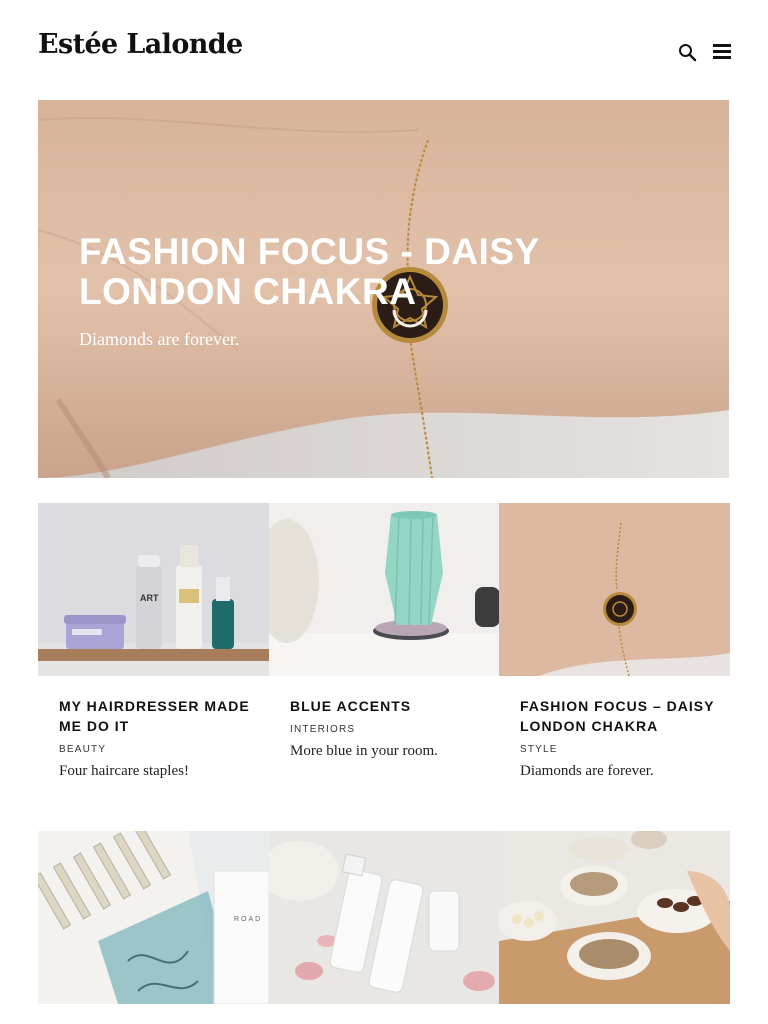 The height and width of the screenshot is (1024, 768). I want to click on post-card-recipe, so click(614, 917).